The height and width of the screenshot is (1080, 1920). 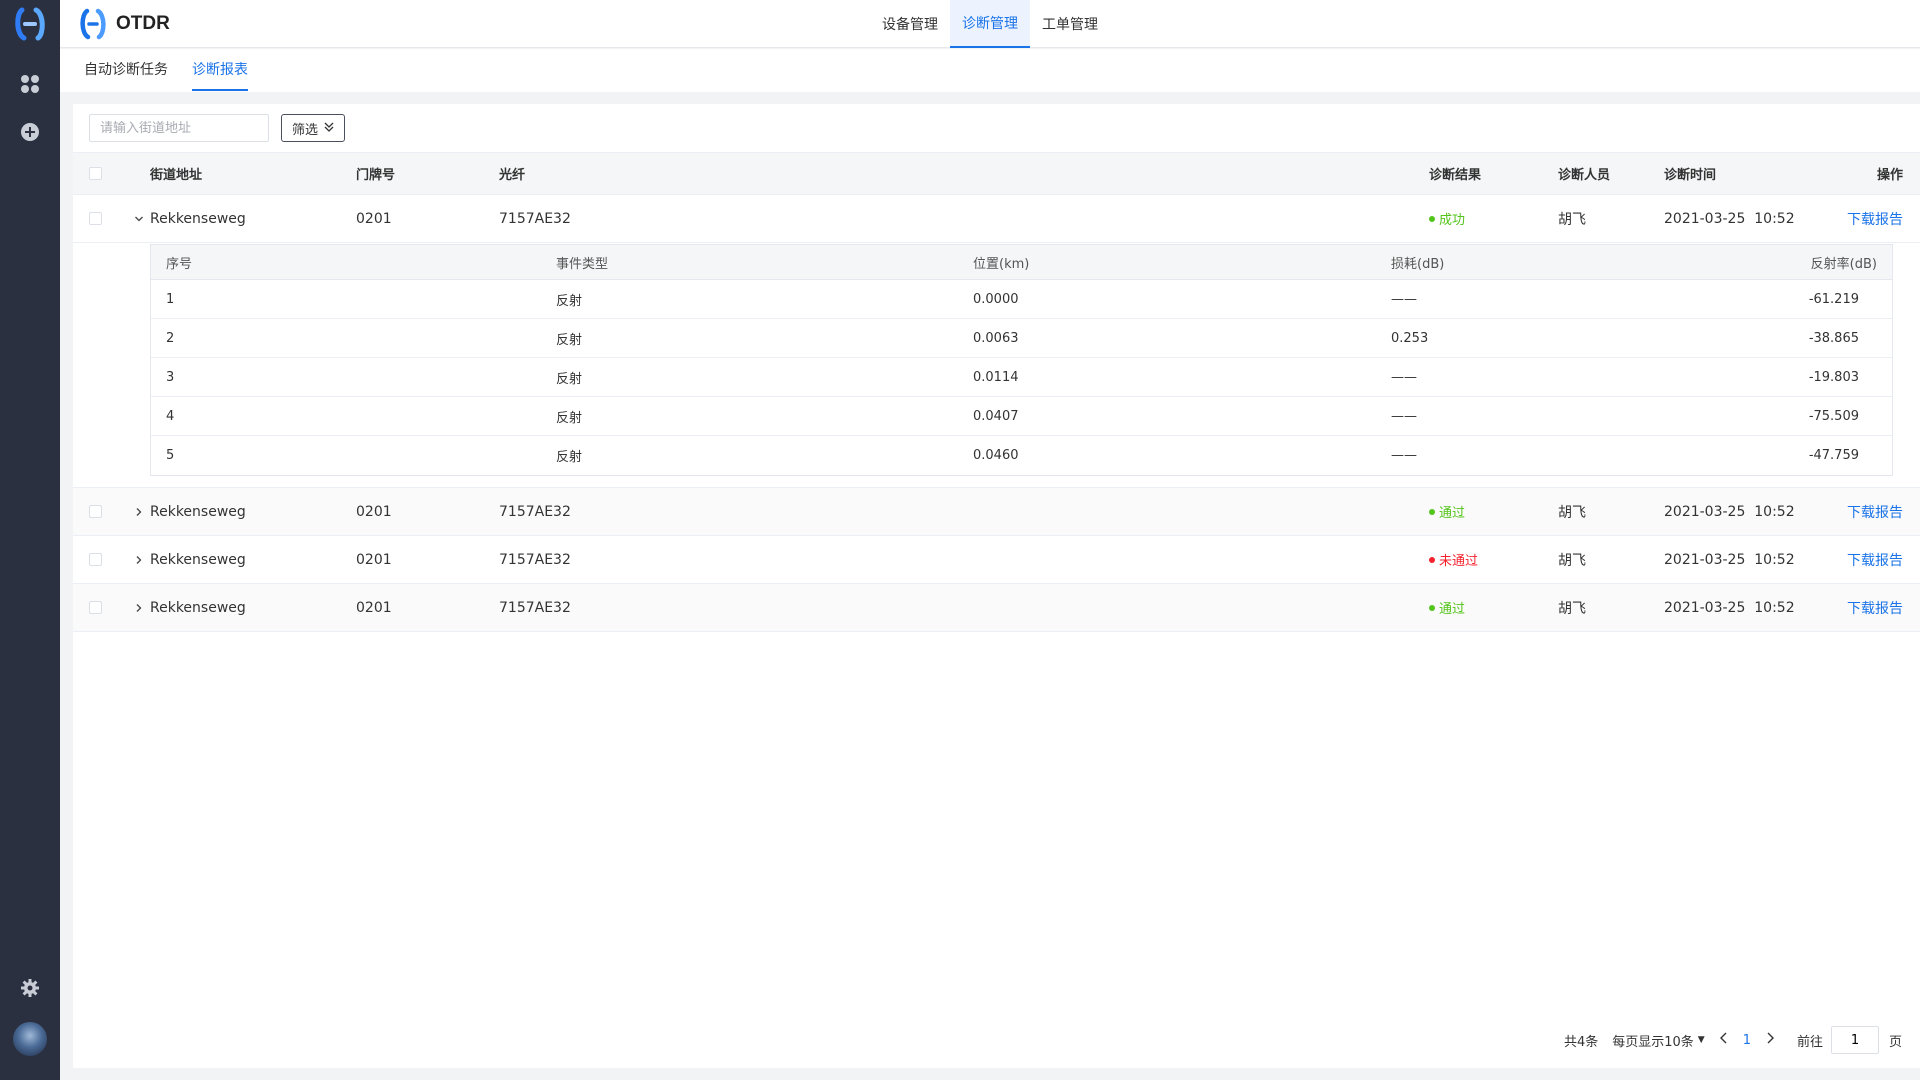 What do you see at coordinates (176, 175) in the screenshot?
I see `col-street: 街道地址` at bounding box center [176, 175].